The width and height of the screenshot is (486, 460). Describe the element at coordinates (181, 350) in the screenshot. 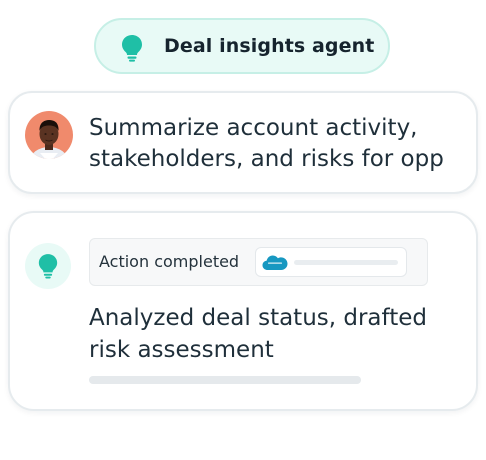

I see `agent-message-line: risk assessment` at that location.